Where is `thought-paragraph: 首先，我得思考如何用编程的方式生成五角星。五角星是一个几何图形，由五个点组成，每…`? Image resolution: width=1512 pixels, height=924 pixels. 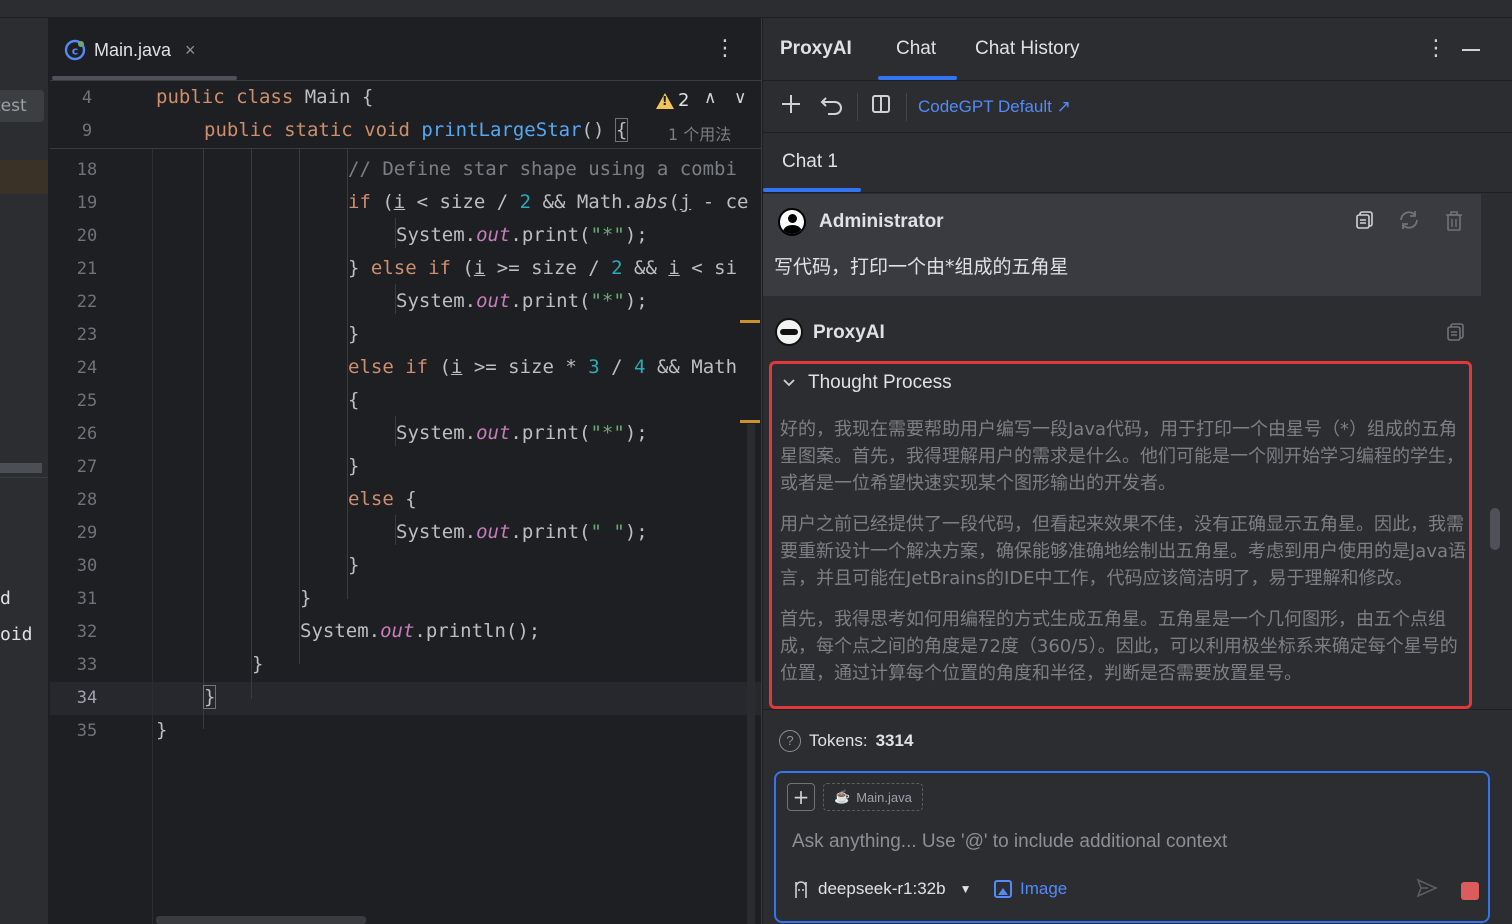
thought-paragraph: 首先，我得思考如何用编程的方式生成五角星。五角星是一个几何图形，由五个点组成，每… is located at coordinates (1119, 646).